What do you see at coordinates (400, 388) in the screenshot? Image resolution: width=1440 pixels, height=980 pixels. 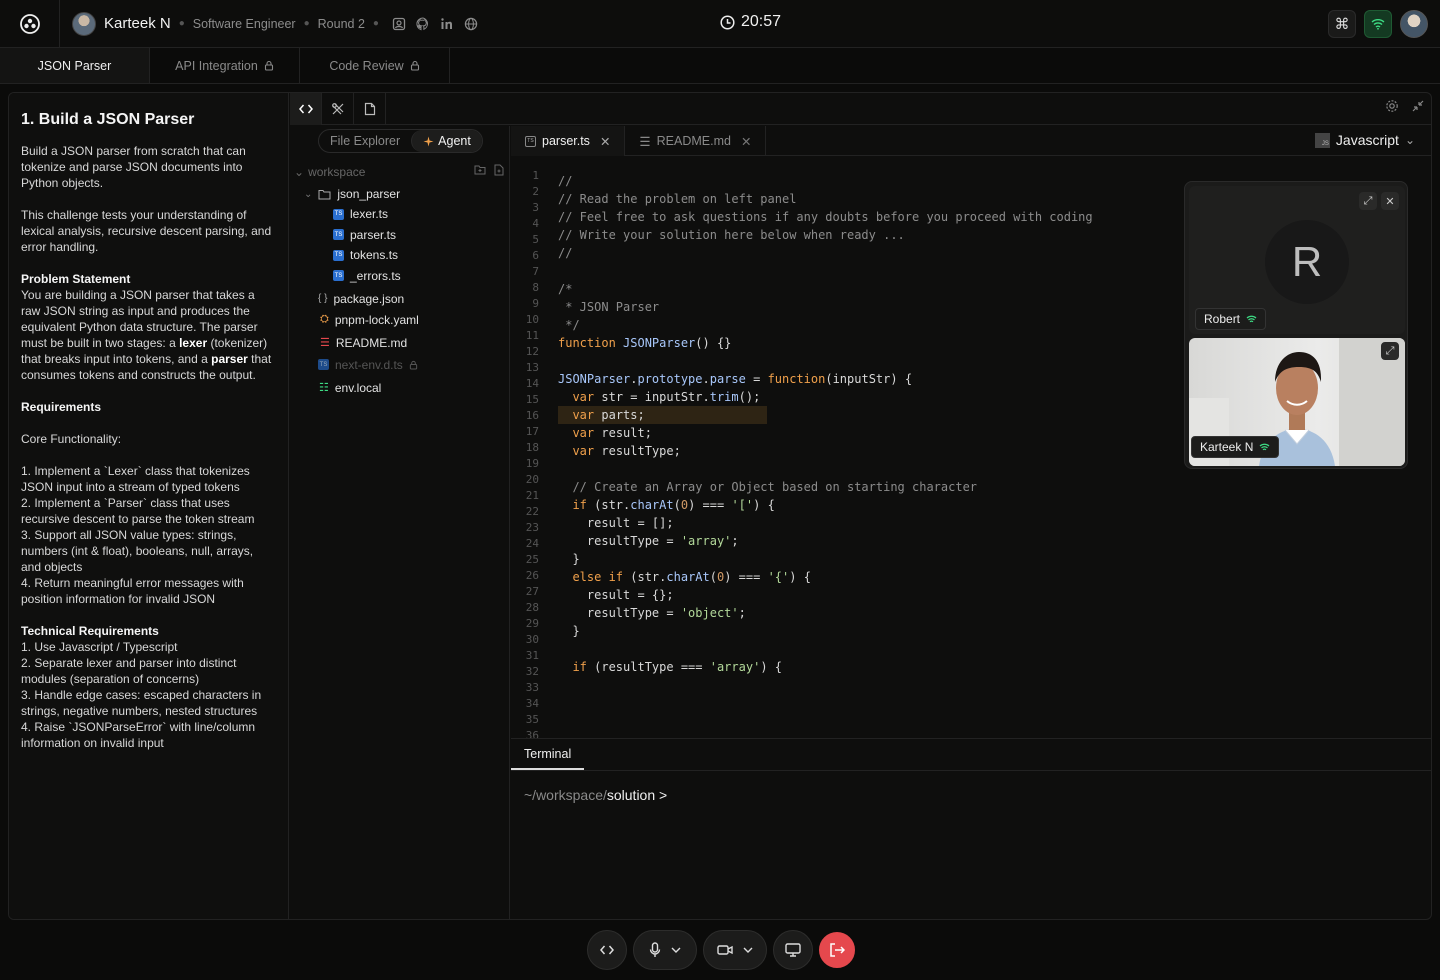 I see `file-item: ☷ env.local` at bounding box center [400, 388].